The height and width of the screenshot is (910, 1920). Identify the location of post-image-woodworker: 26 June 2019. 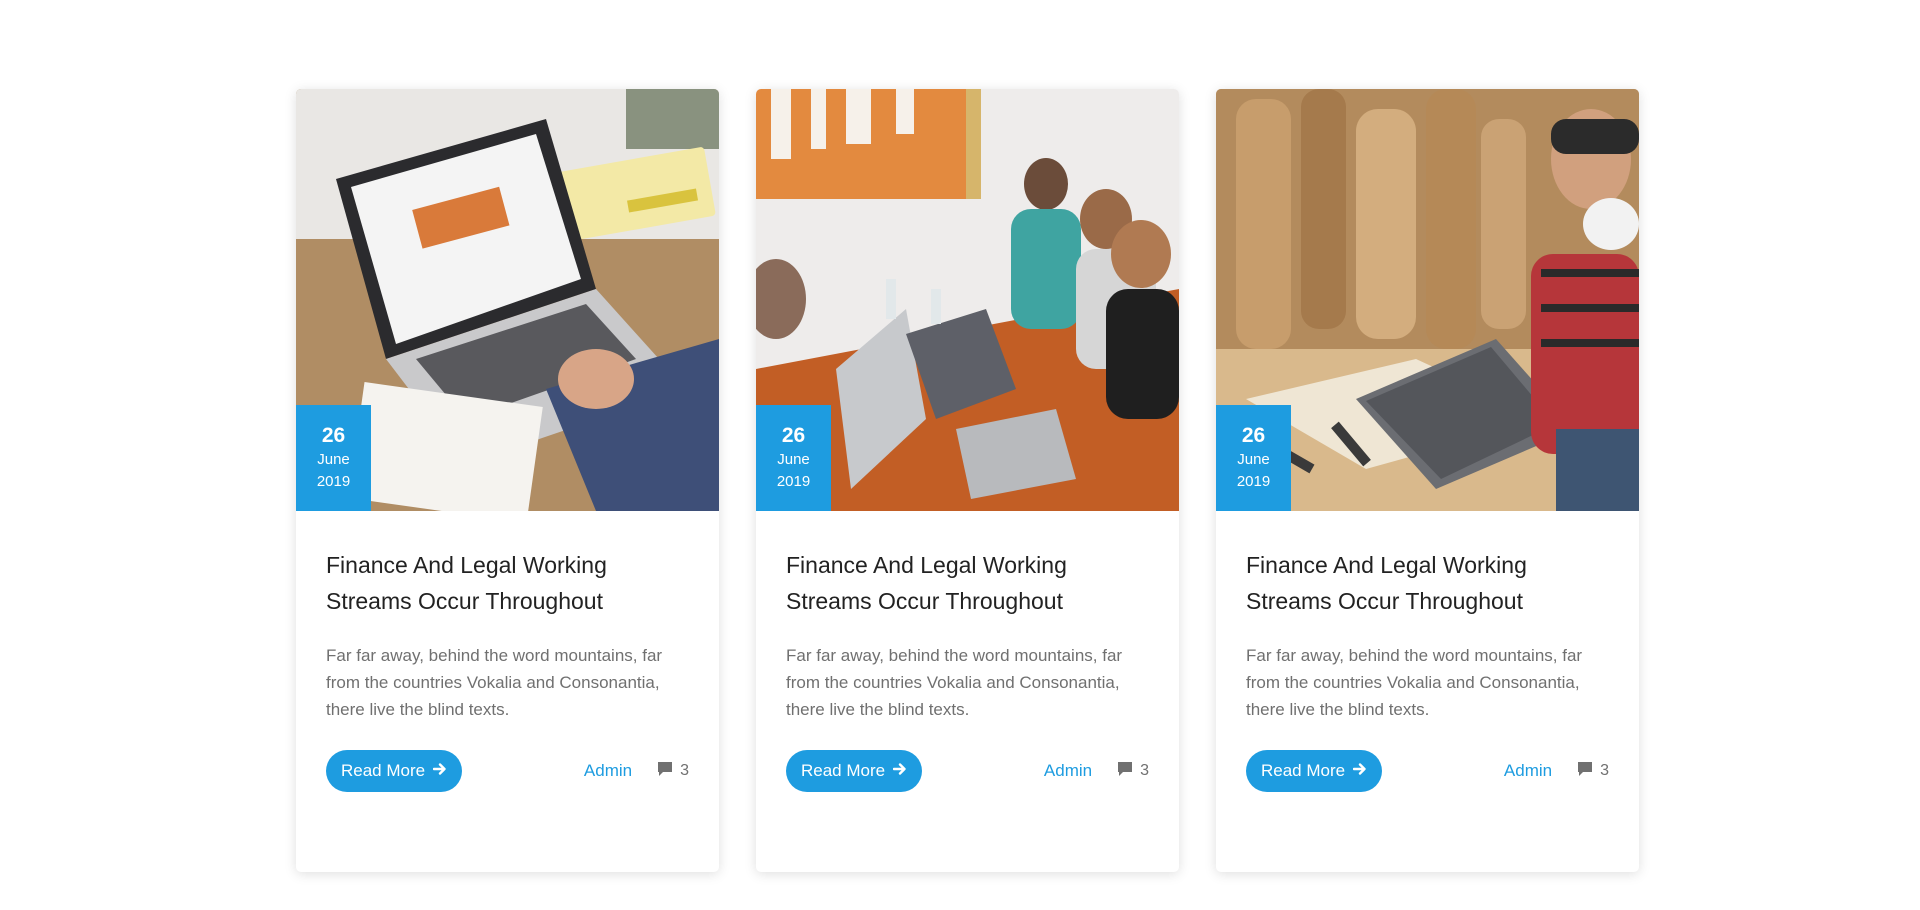
(1427, 300).